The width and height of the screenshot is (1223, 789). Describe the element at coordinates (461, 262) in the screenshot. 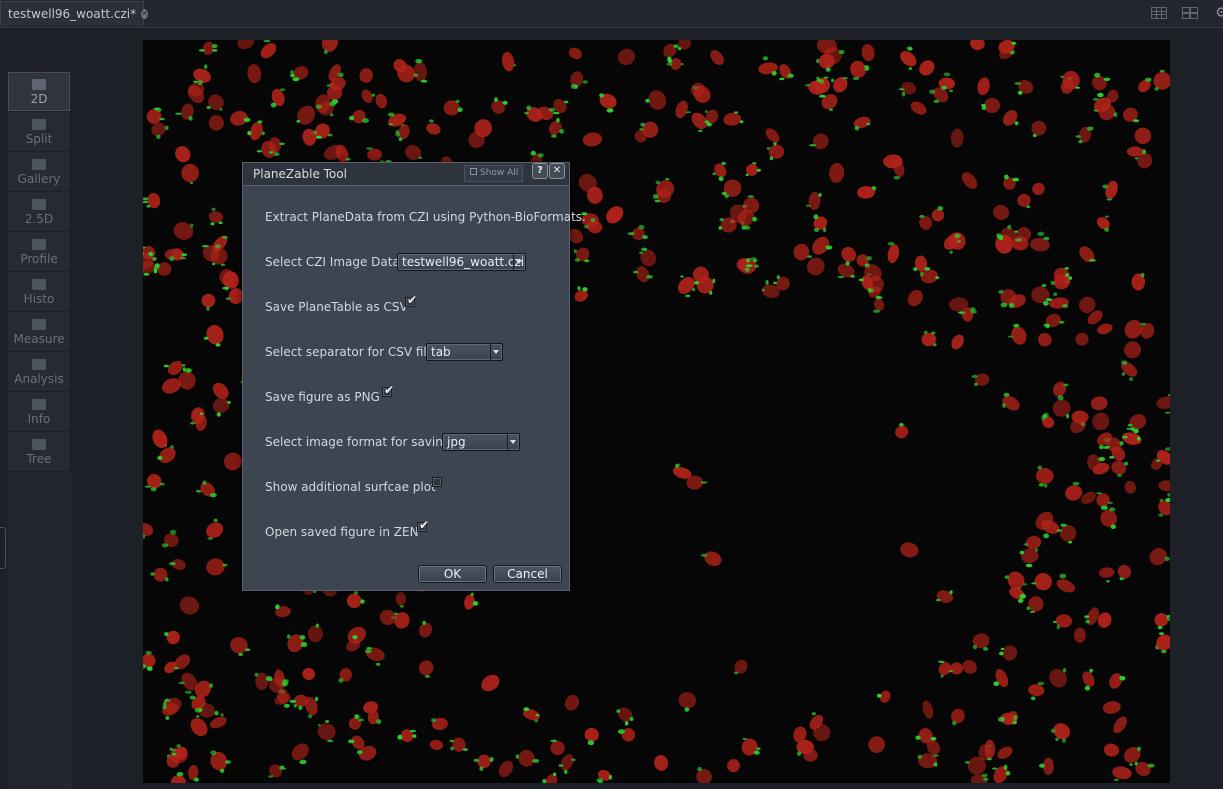

I see `image-data-select: testwell96_woatt.czi` at that location.